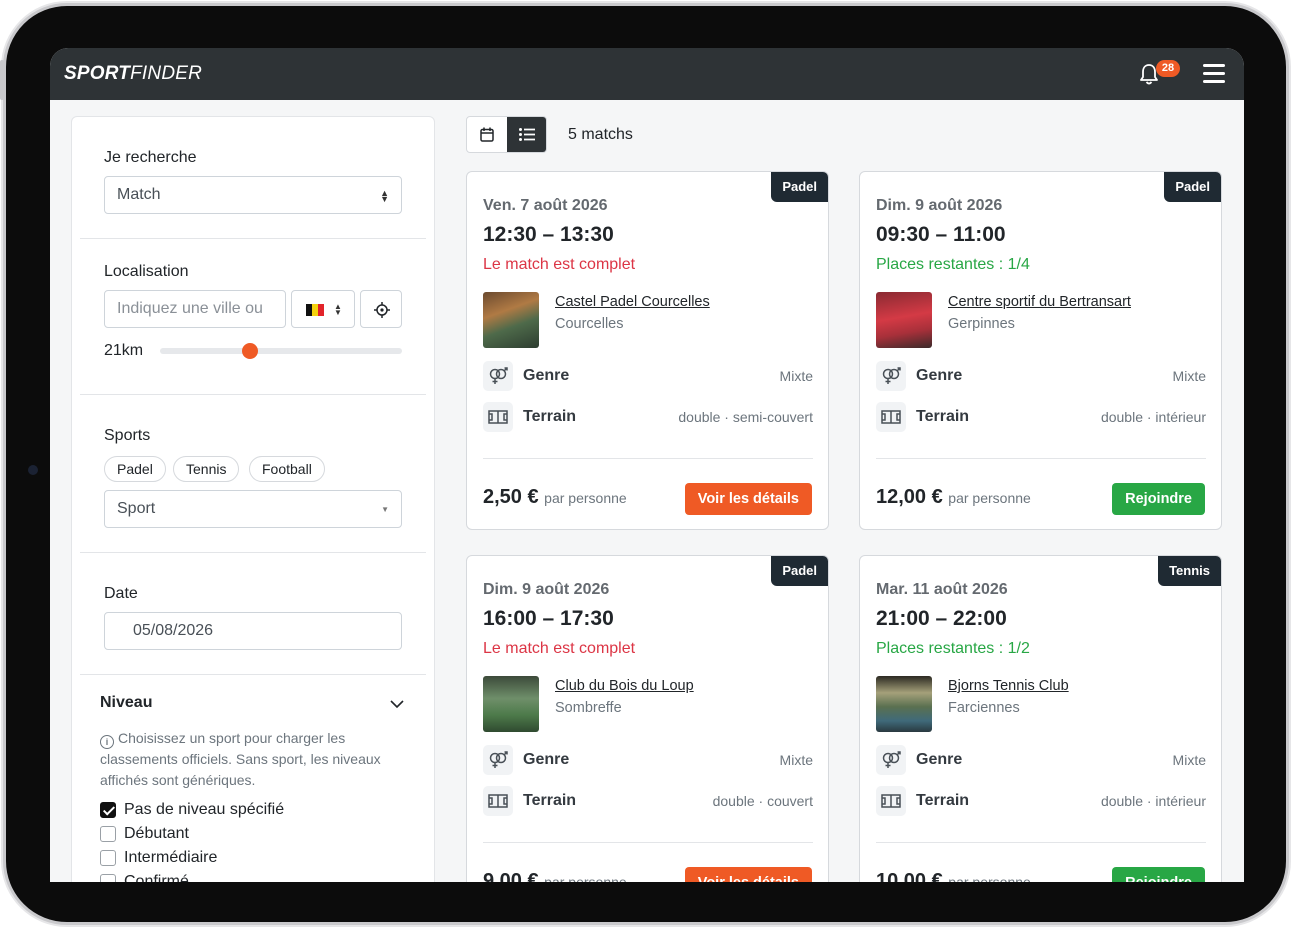 The width and height of the screenshot is (1291, 927). Describe the element at coordinates (253, 552) in the screenshot. I see `section-divider` at that location.